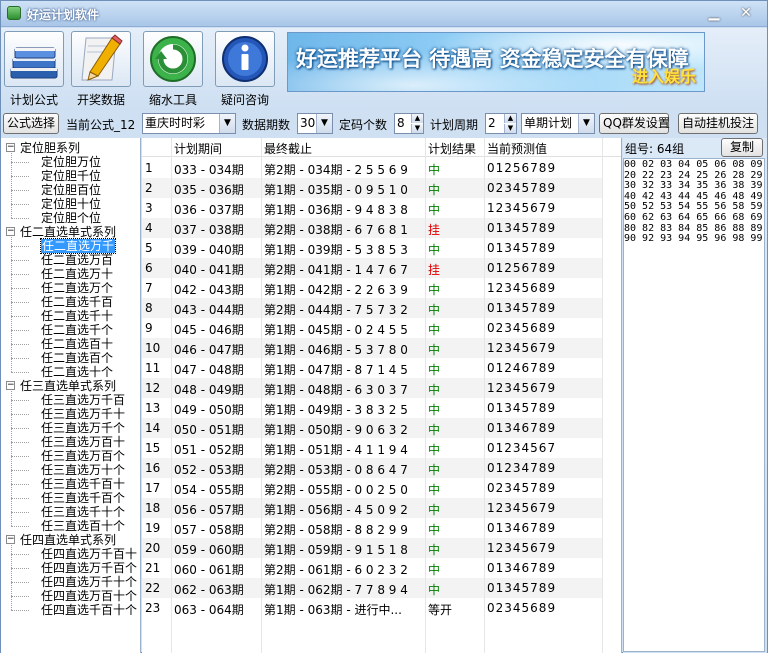 The height and width of the screenshot is (653, 768). Describe the element at coordinates (89, 568) in the screenshot. I see `tree-item: 任四直选万千百个` at that location.